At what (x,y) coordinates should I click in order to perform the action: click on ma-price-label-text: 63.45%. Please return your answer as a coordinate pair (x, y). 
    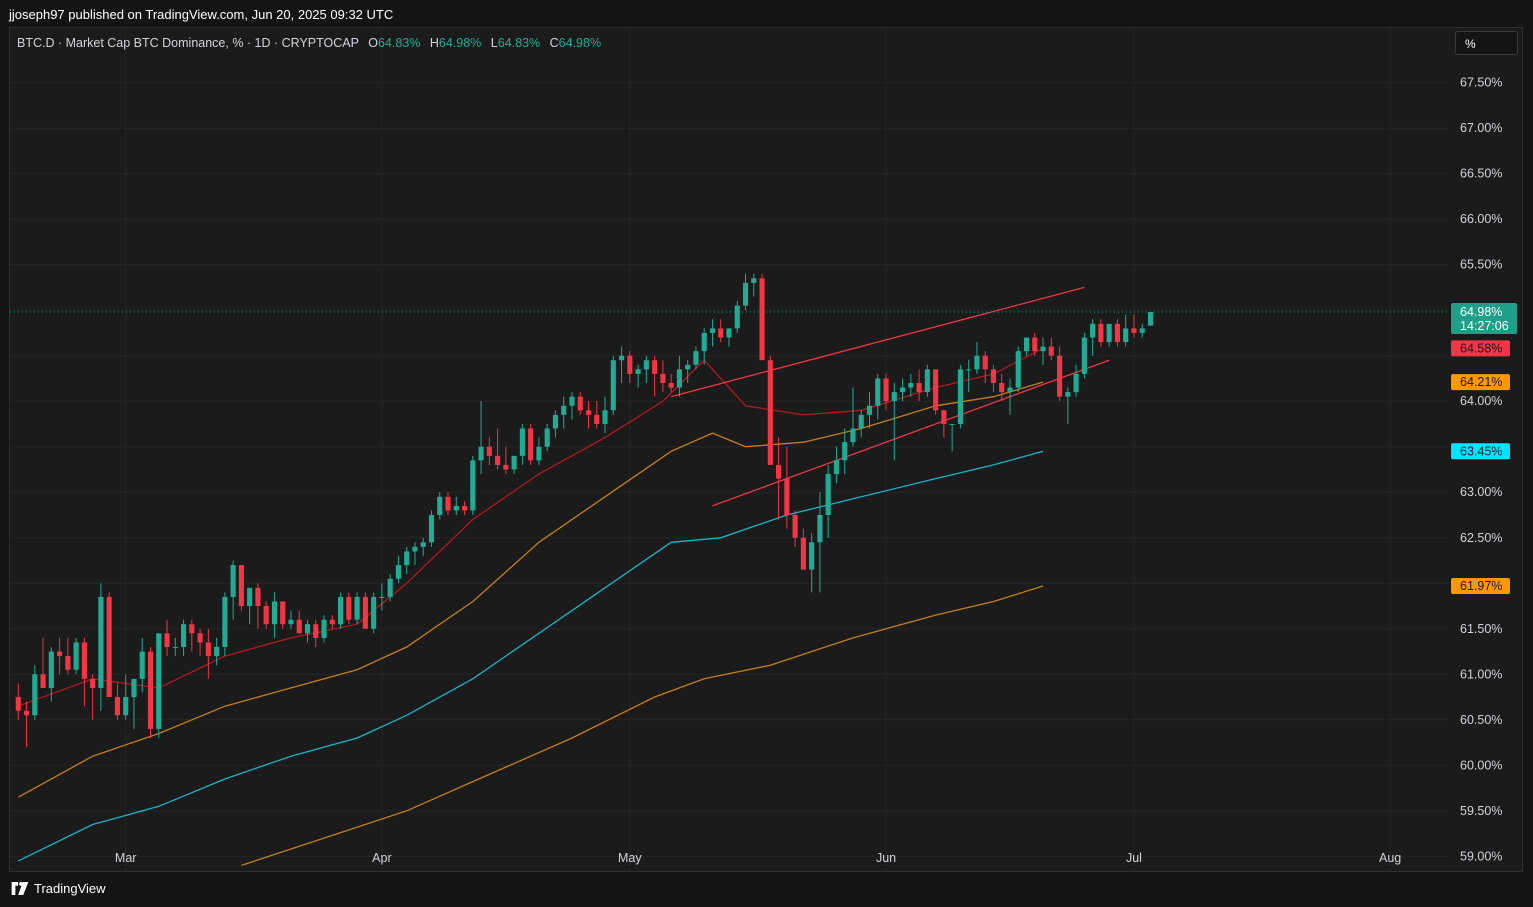
    Looking at the image, I should click on (1481, 451).